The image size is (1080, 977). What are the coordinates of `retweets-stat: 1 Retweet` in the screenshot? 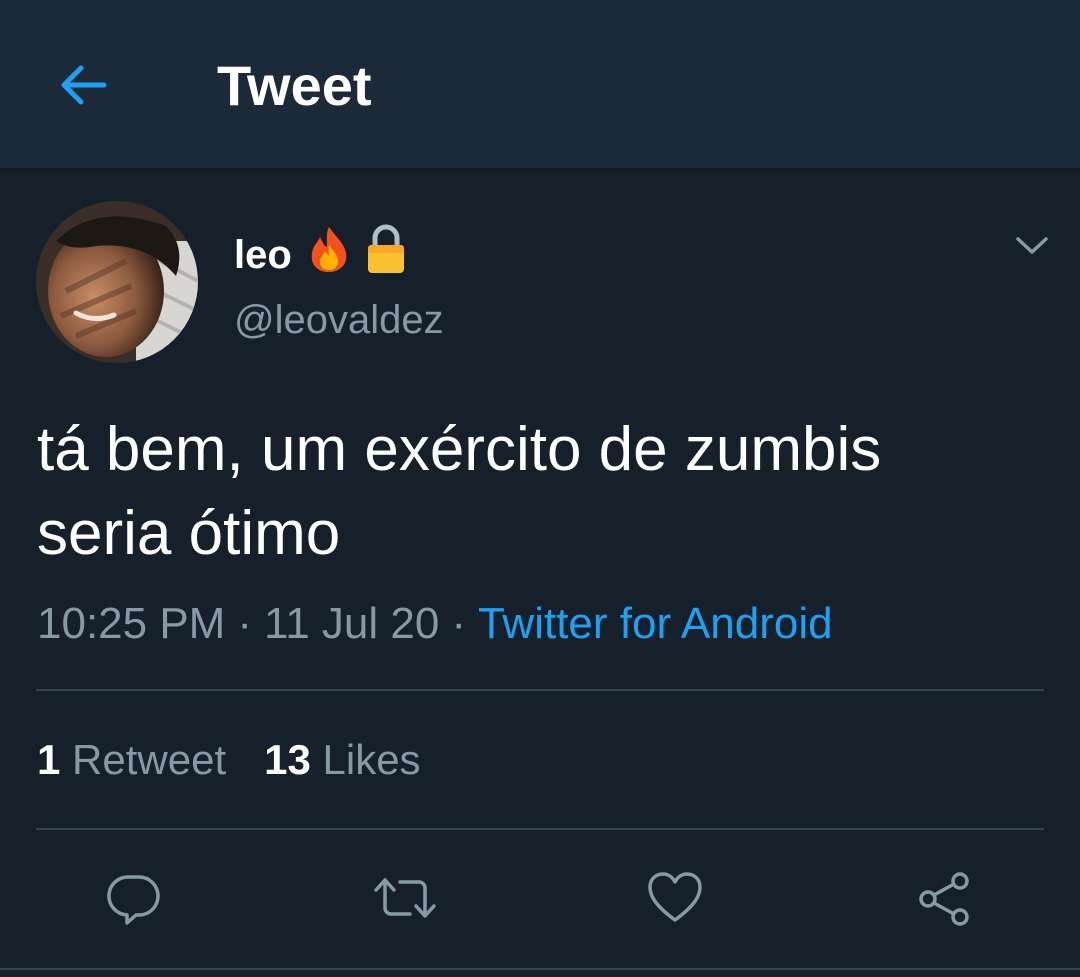 It's located at (131, 760).